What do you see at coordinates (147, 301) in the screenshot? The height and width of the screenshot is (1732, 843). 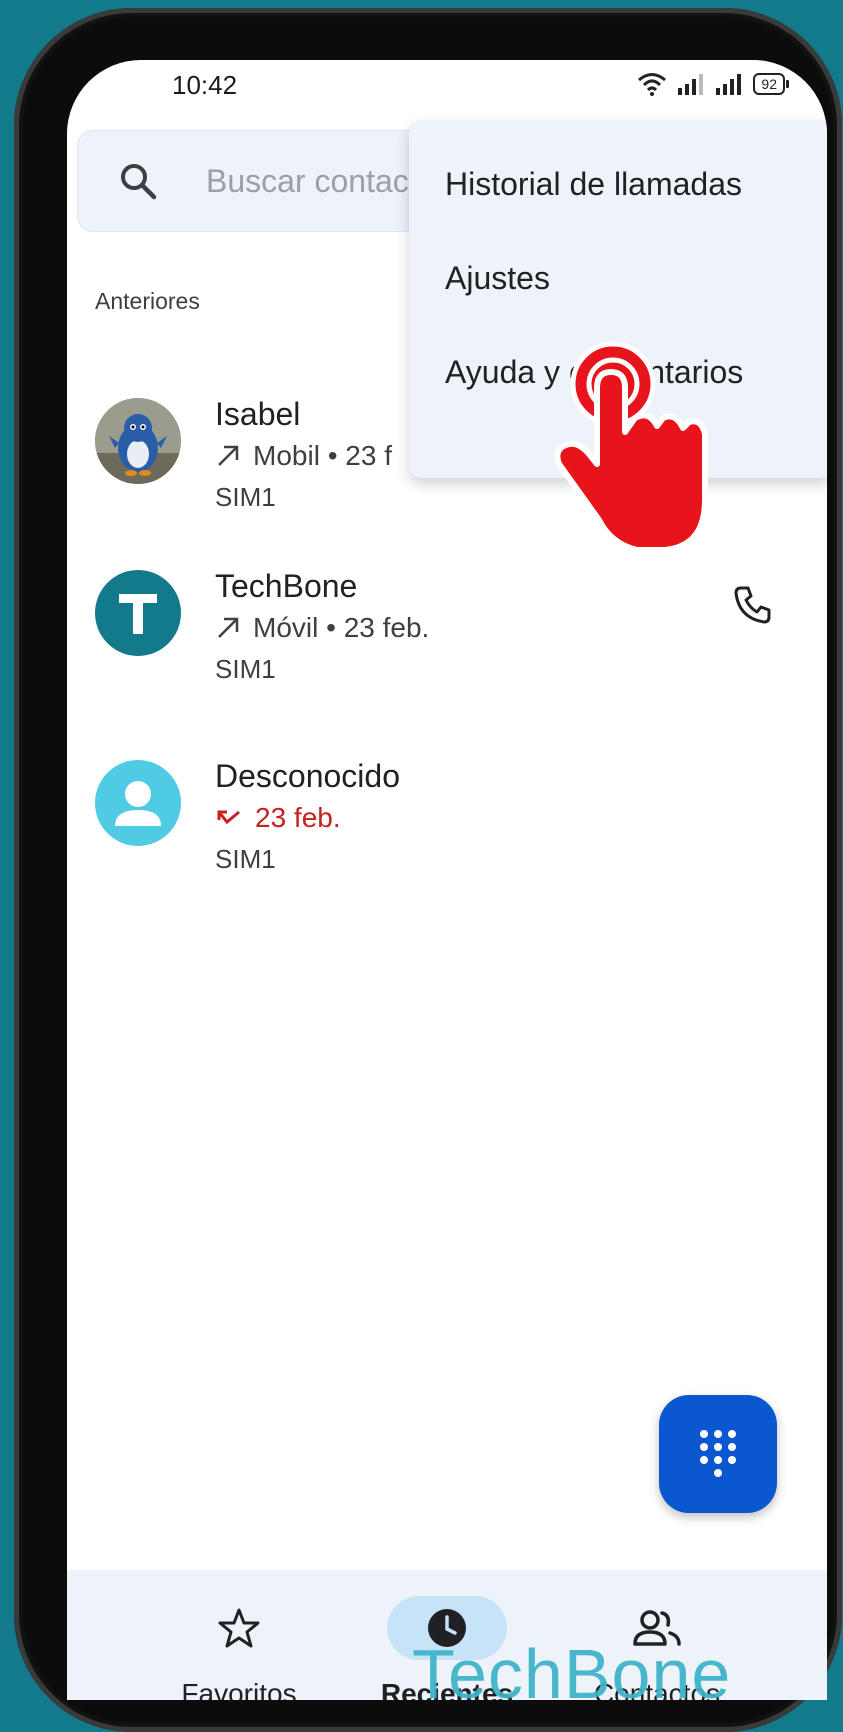 I see `section-label: Anteriores` at bounding box center [147, 301].